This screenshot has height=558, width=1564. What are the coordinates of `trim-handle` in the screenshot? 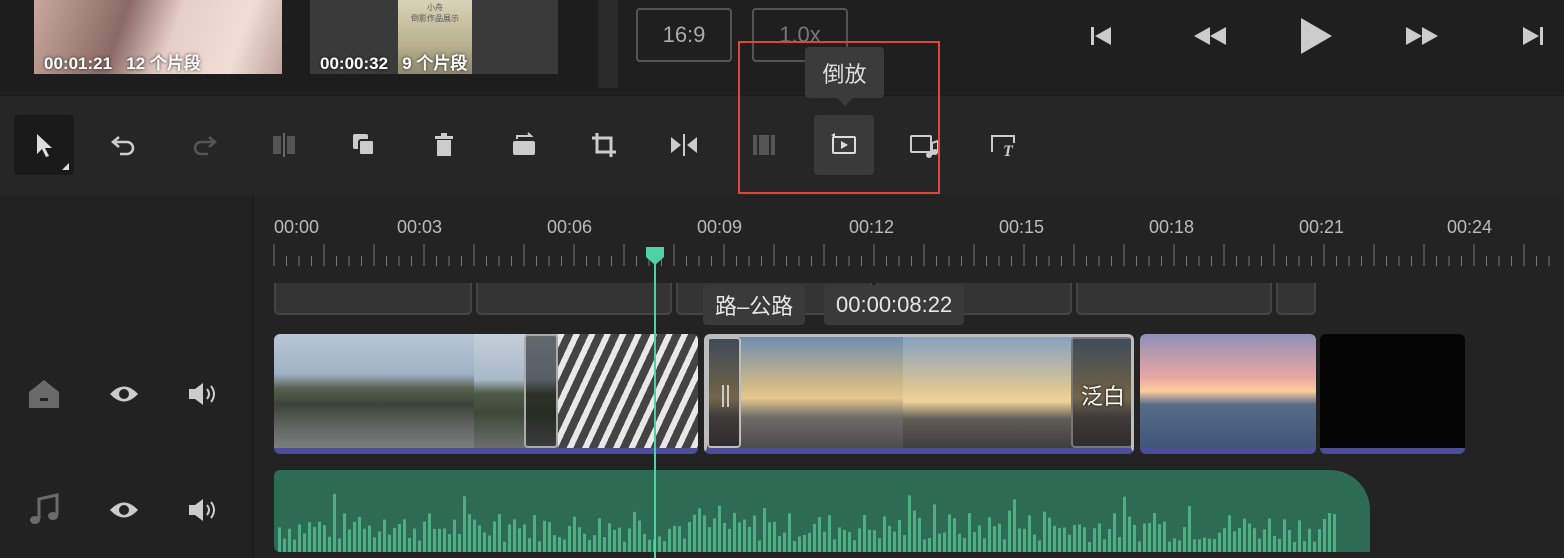 It's located at (541, 391).